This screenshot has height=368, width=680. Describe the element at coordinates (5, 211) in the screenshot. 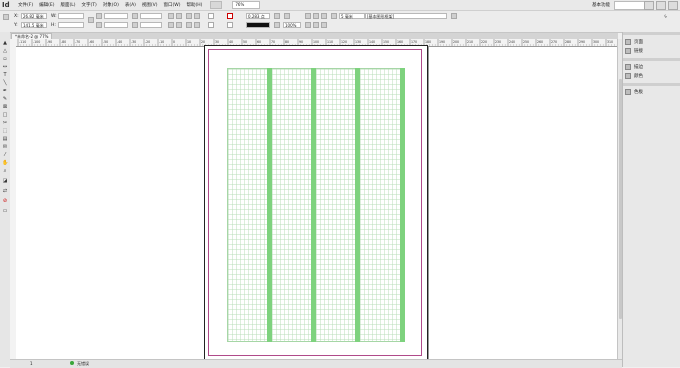

I see `screen-mode-icon: ▭` at that location.